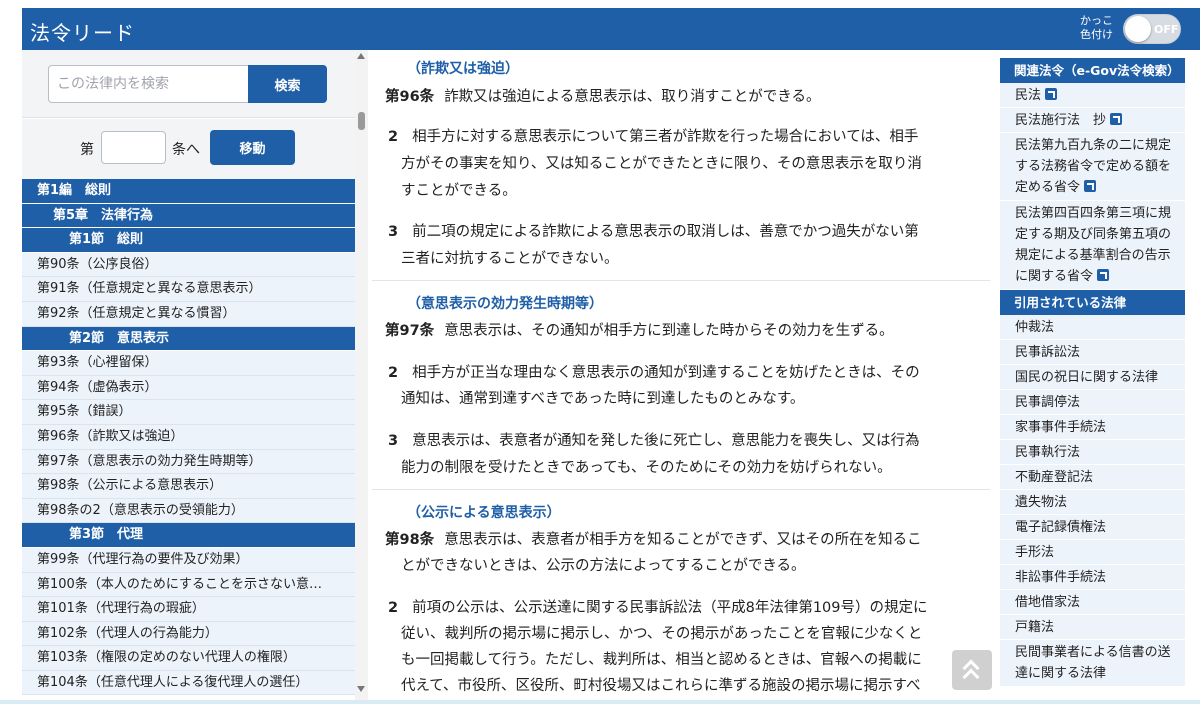 The width and height of the screenshot is (1200, 704). Describe the element at coordinates (1092, 402) in the screenshot. I see `cited-law-link: 民事調停法` at that location.